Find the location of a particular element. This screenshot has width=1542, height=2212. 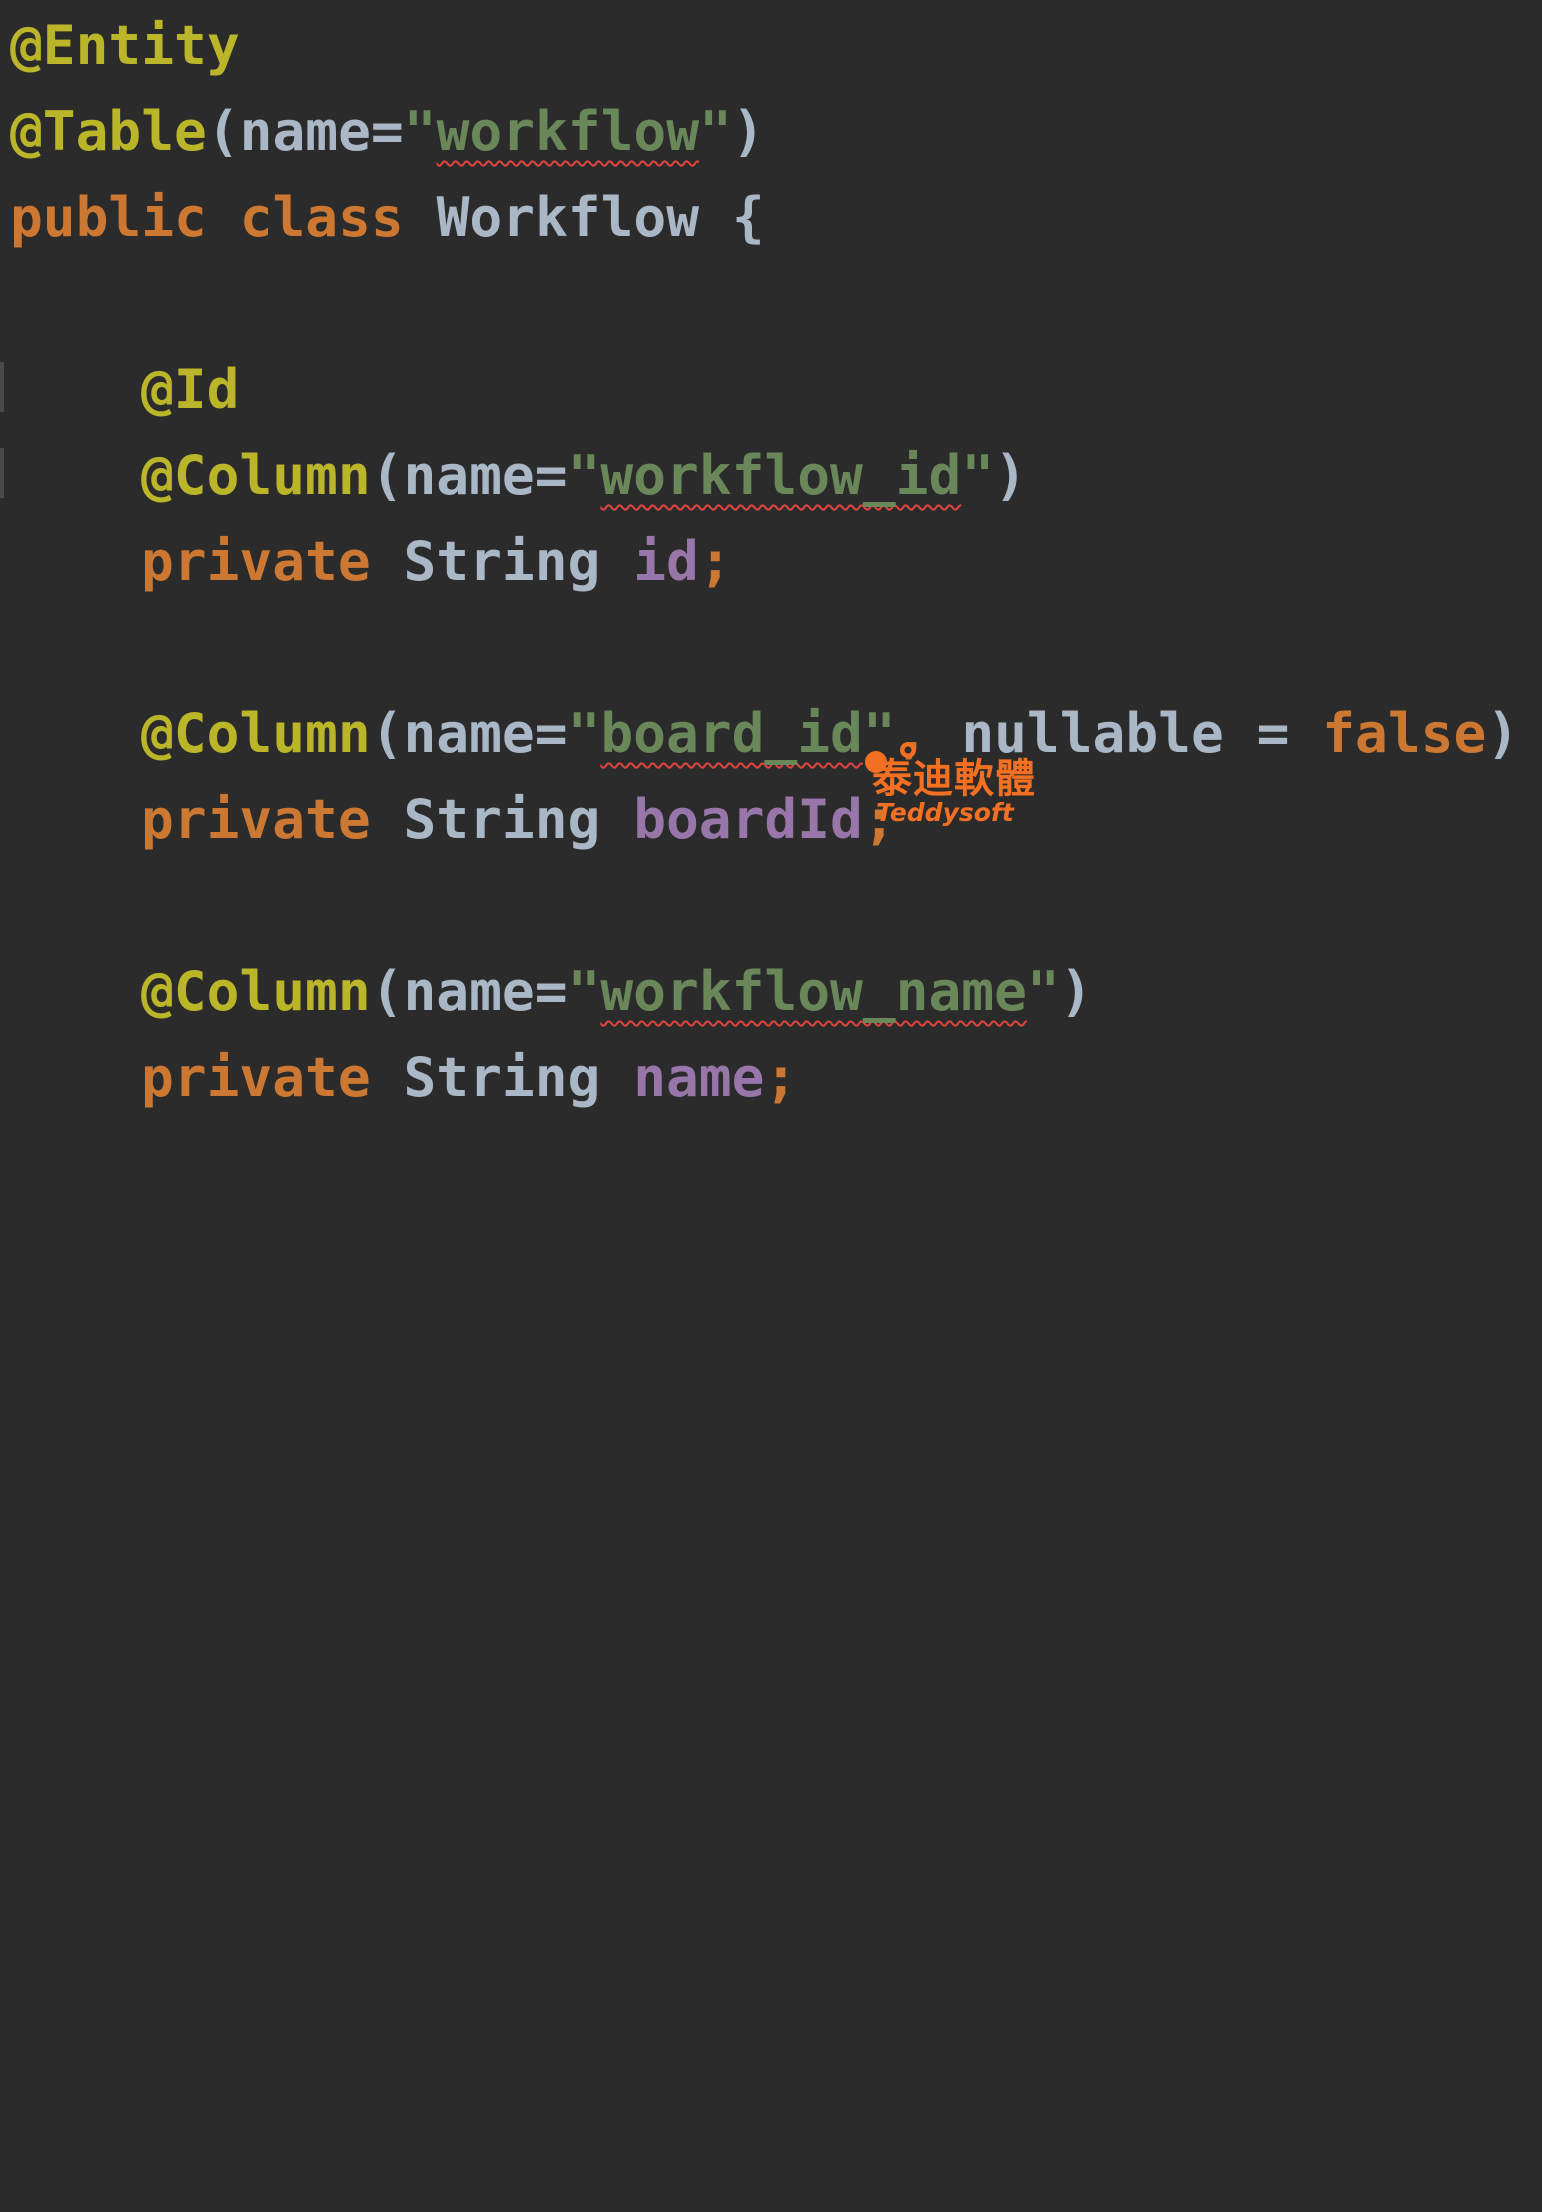

equals-token: = is located at coordinates (1273, 733).